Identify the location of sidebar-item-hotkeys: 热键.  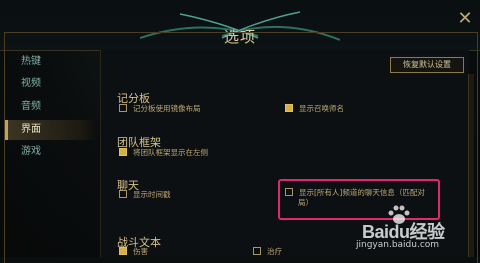
(51, 62).